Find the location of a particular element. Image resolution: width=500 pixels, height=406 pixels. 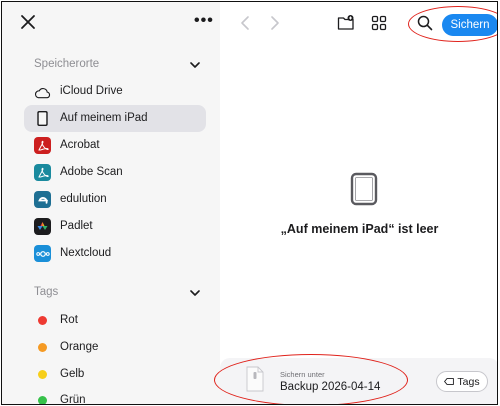

tag-icon is located at coordinates (449, 381).